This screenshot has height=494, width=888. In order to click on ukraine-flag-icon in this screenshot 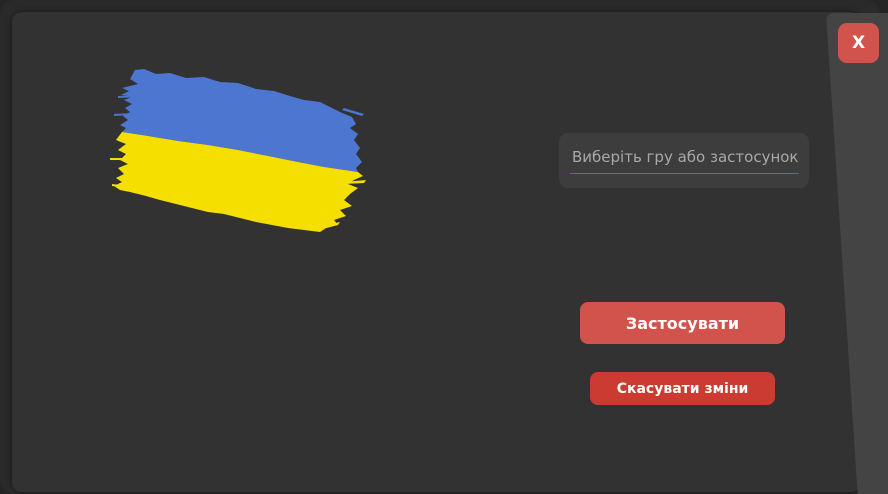, I will do `click(238, 150)`.